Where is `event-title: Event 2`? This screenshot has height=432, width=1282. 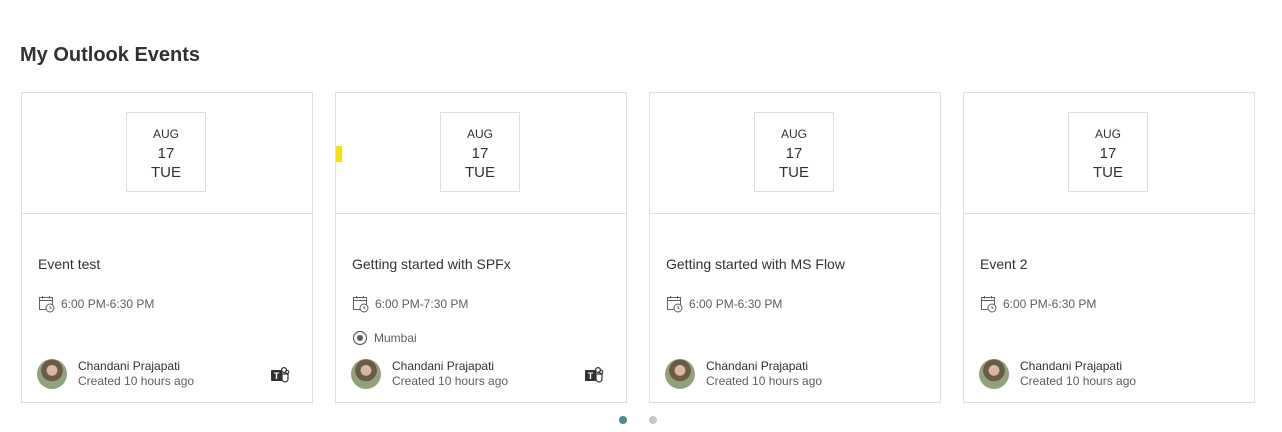 event-title: Event 2 is located at coordinates (1003, 264).